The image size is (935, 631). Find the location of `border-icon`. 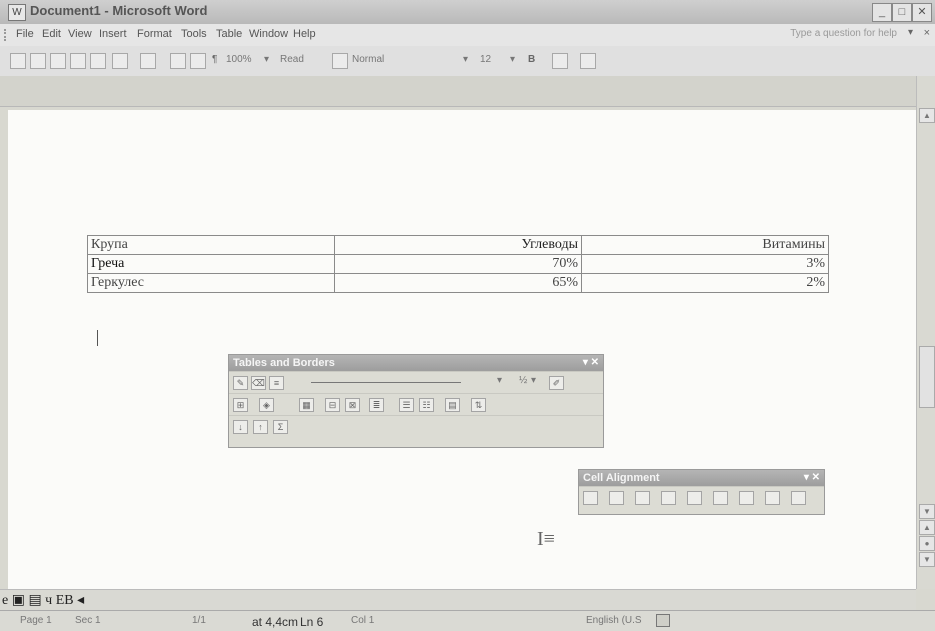

border-icon is located at coordinates (588, 61).